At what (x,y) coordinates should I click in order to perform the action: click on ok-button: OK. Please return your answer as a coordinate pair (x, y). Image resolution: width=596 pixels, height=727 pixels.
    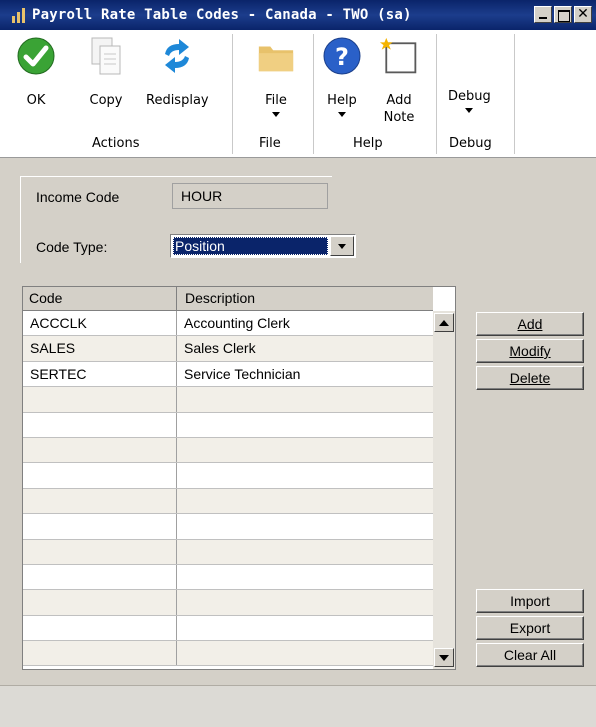
    Looking at the image, I should click on (36, 71).